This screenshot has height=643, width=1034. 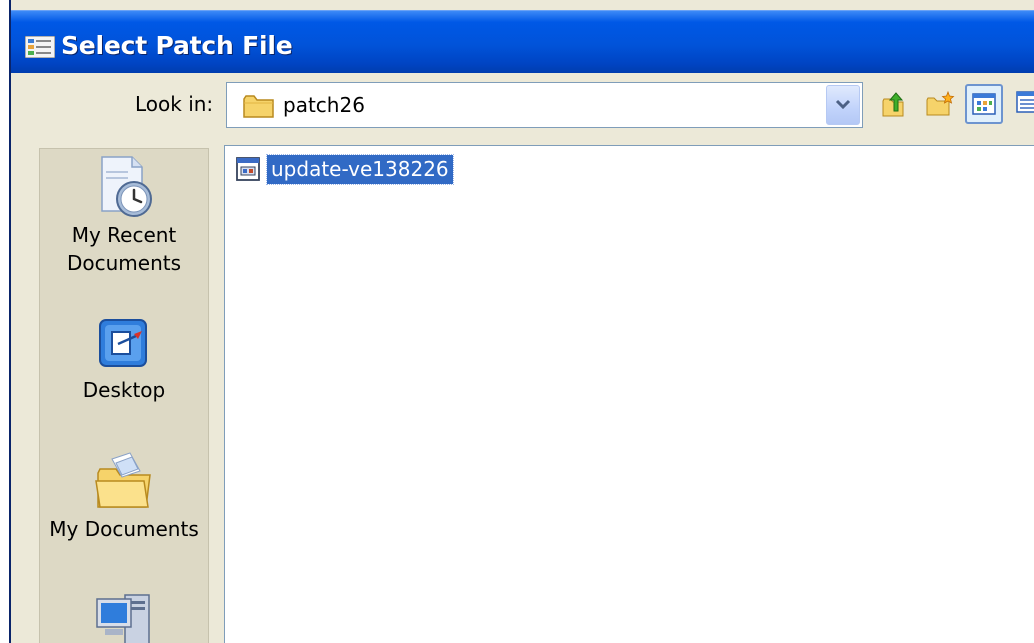 I want to click on create-new-folder-button, so click(x=940, y=104).